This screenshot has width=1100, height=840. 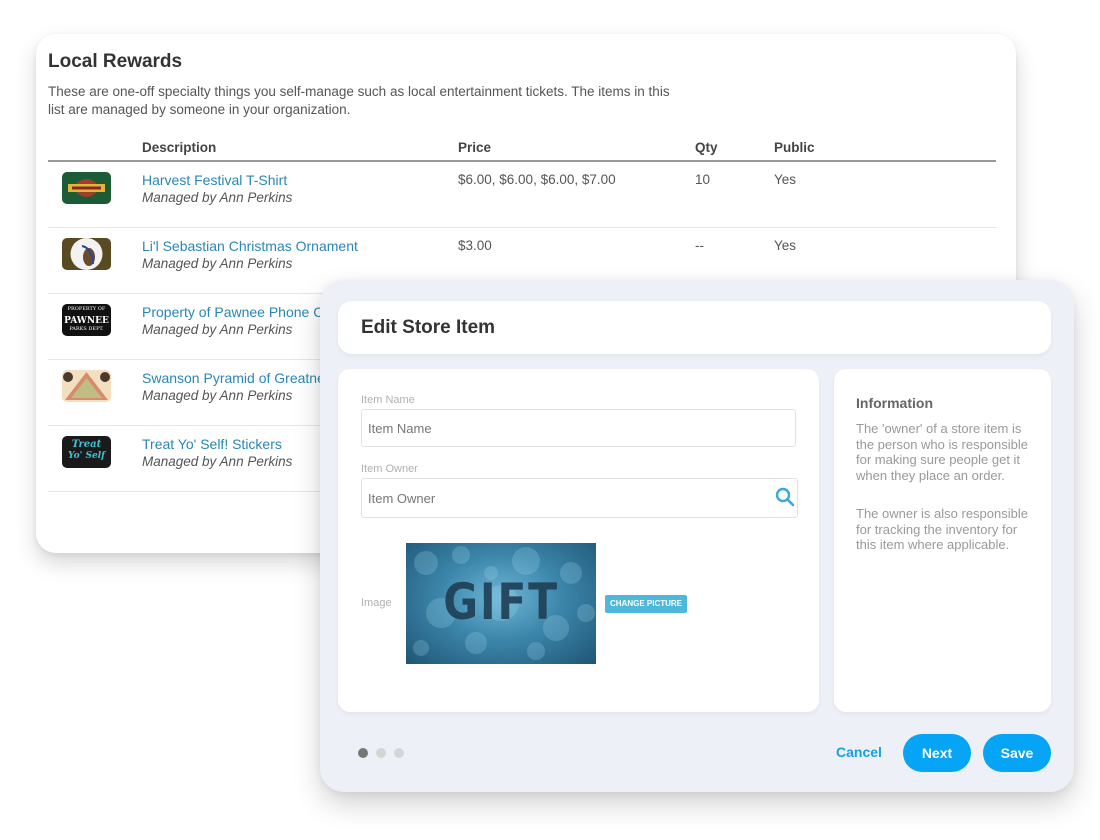 I want to click on item-owner-label: Item Owner, so click(x=389, y=469).